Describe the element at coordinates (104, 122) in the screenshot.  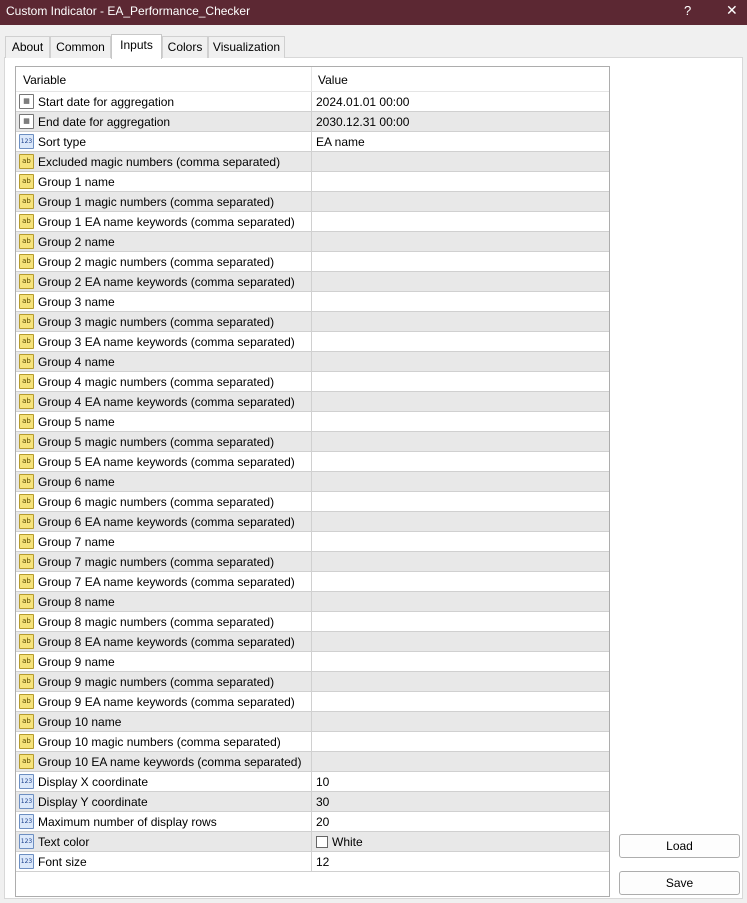
I see `variable-name: End date for aggregation` at that location.